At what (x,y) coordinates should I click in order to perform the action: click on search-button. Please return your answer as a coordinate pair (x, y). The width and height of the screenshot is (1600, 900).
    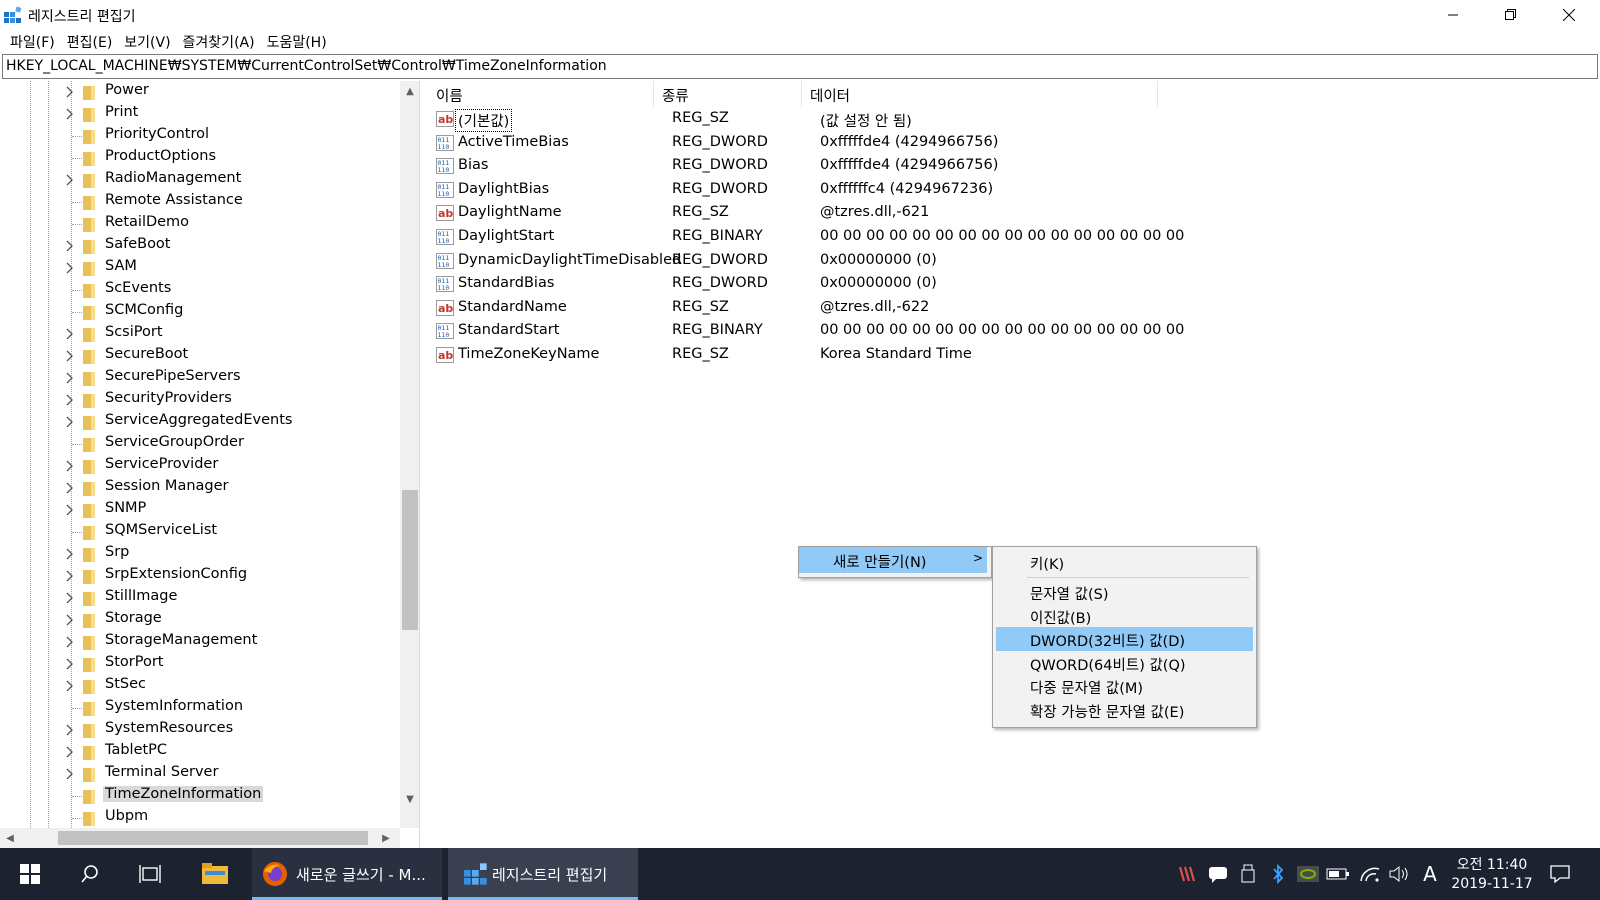
    Looking at the image, I should click on (90, 874).